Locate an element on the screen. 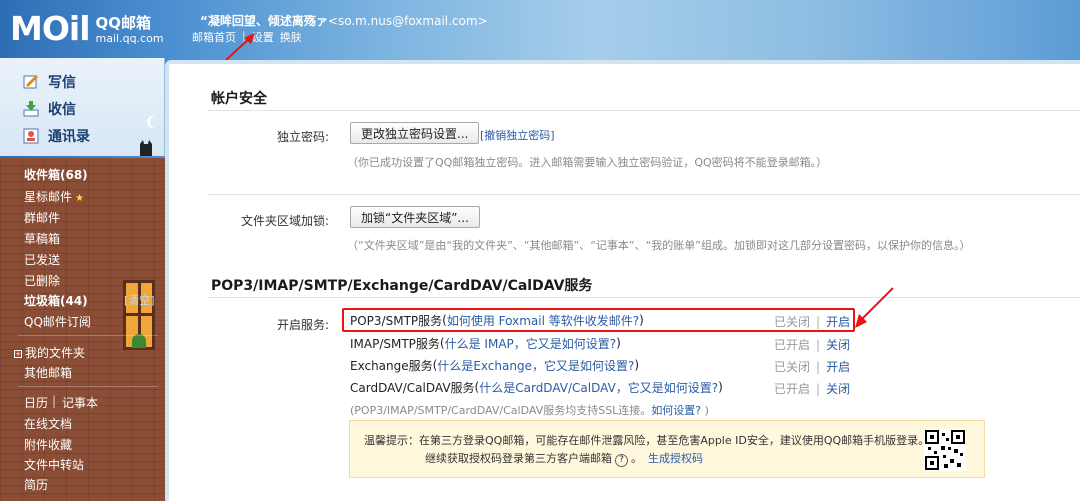 The height and width of the screenshot is (501, 1080). revoke-password-link: [撤销独立密码] is located at coordinates (517, 135).